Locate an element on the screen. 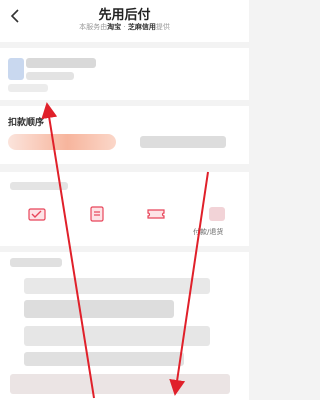 This screenshot has width=320, height=400. checkmark-envelope-icon is located at coordinates (37, 214).